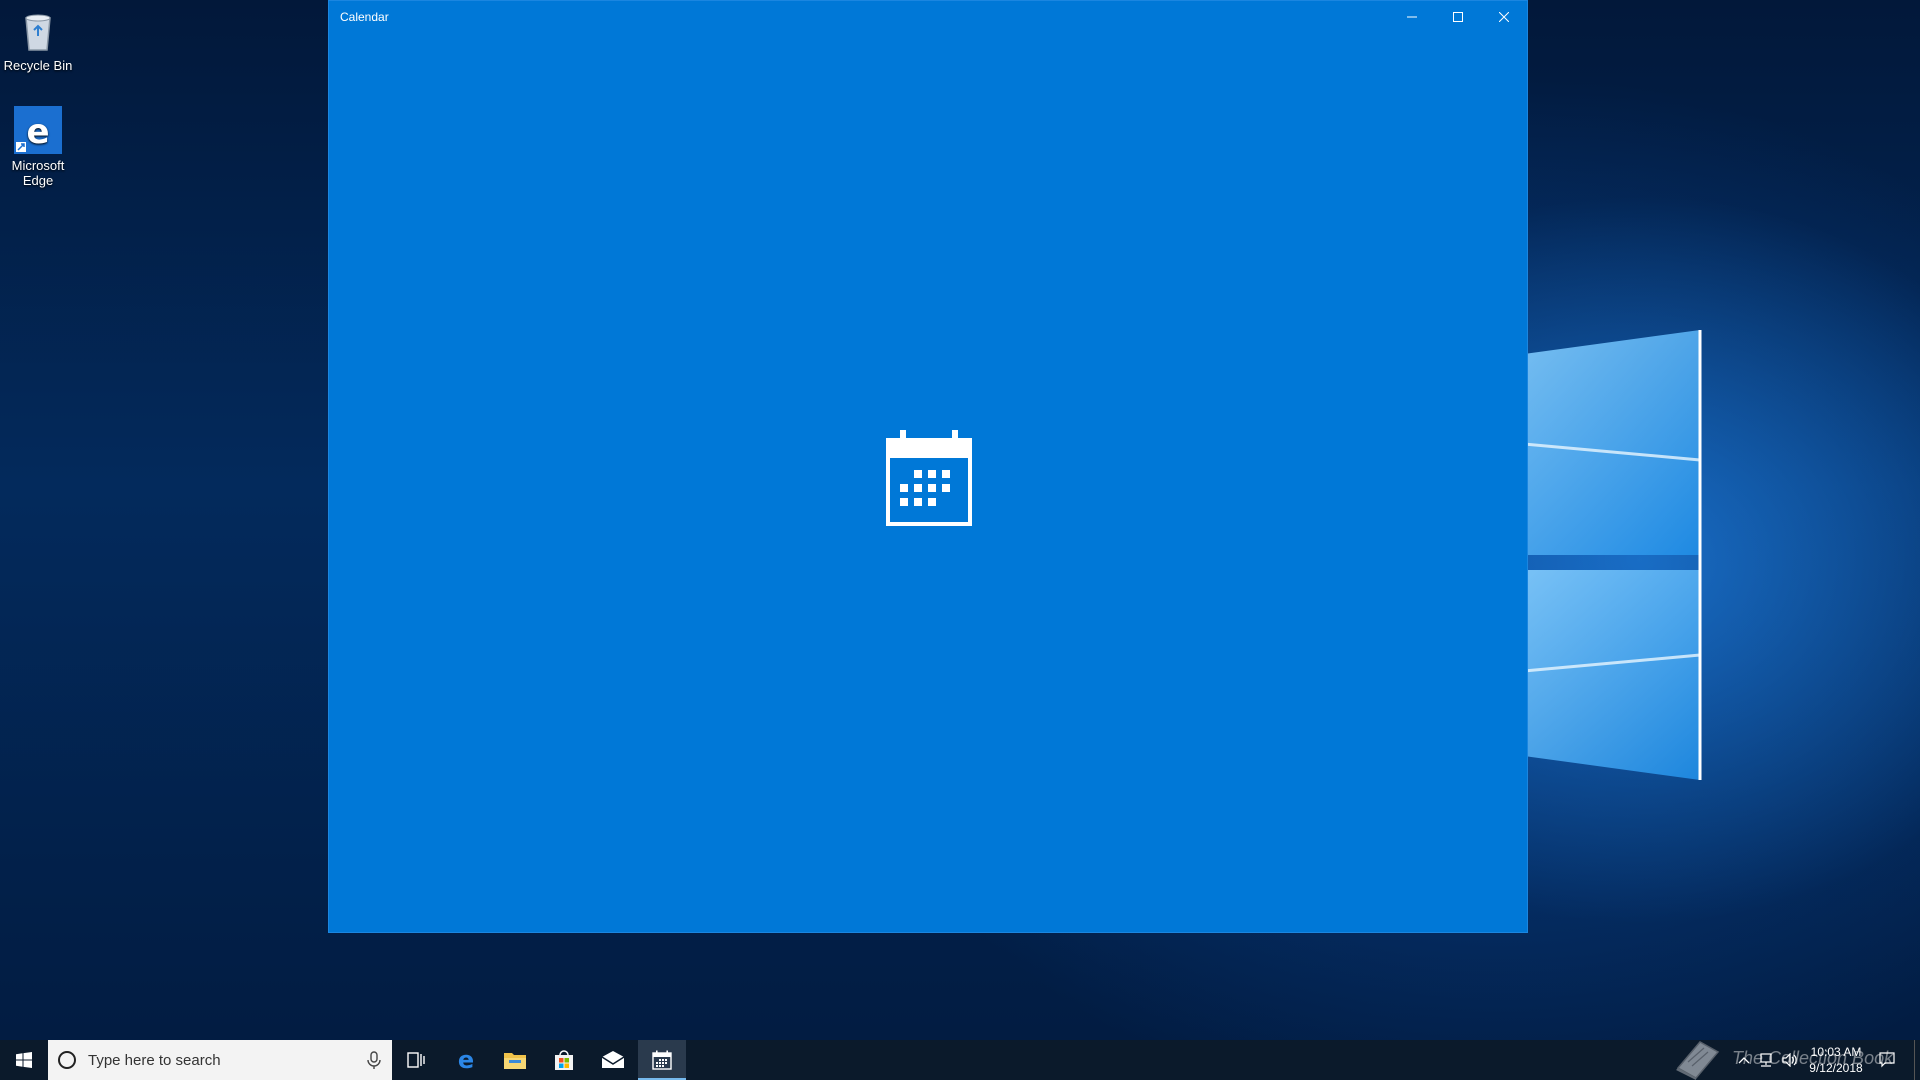 The width and height of the screenshot is (1920, 1080). What do you see at coordinates (929, 478) in the screenshot?
I see `calendar-splash-icon` at bounding box center [929, 478].